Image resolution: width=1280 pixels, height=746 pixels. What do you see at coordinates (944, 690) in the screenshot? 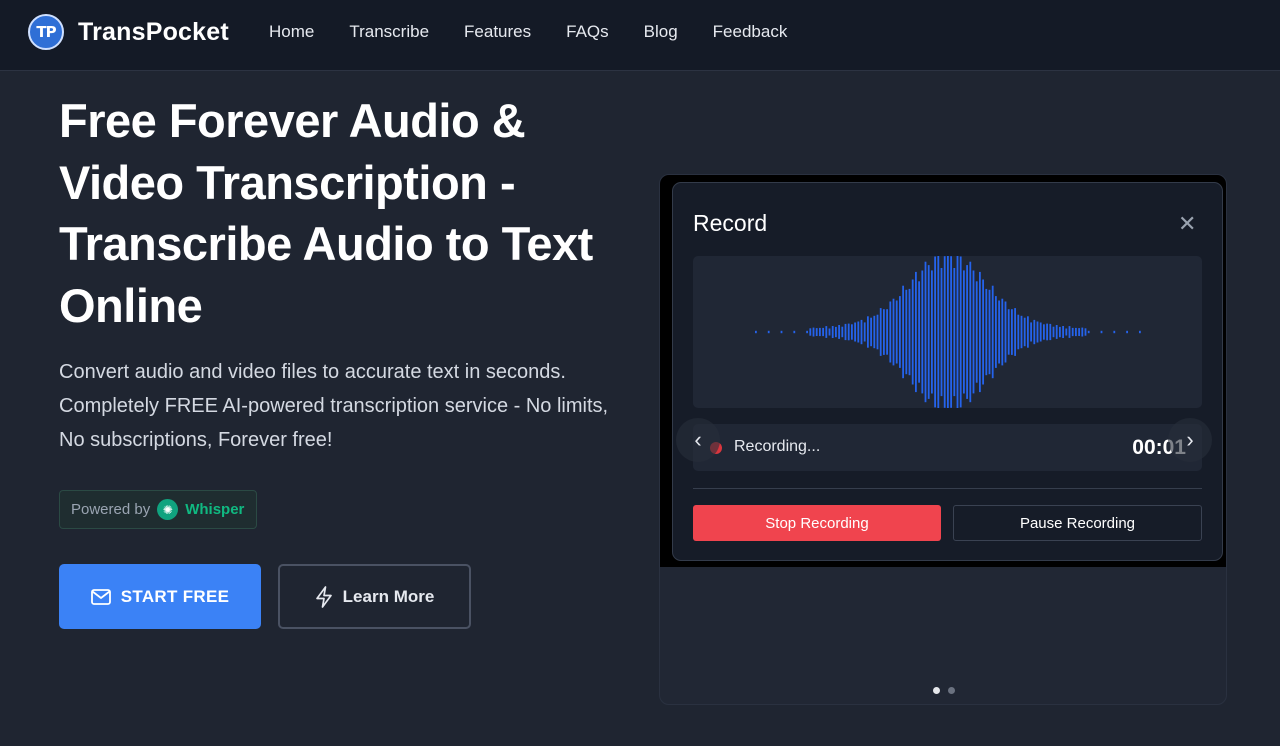
I see `carousel-pagination` at bounding box center [944, 690].